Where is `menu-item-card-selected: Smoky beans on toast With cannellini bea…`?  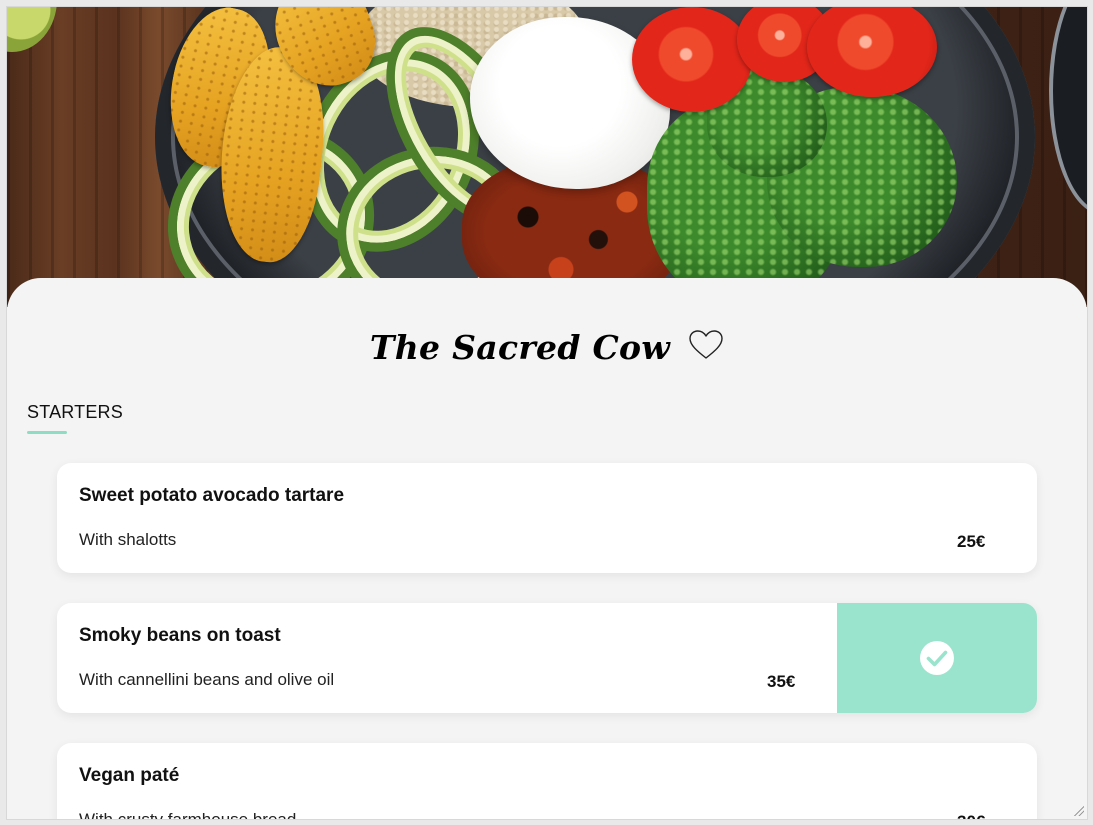
menu-item-card-selected: Smoky beans on toast With cannellini bea… is located at coordinates (547, 658).